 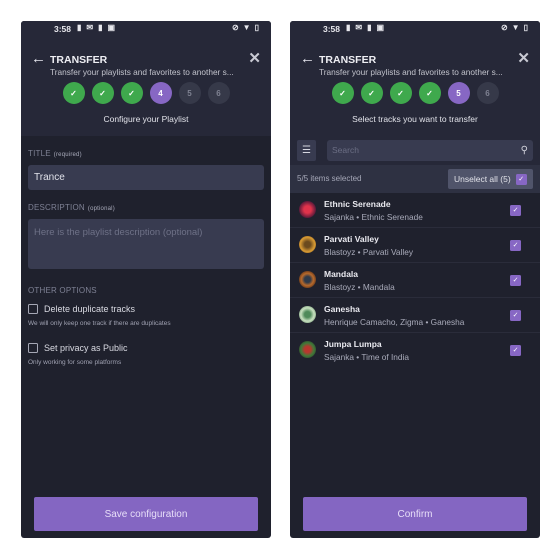 I want to click on confirm-button: Confirm, so click(x=415, y=514).